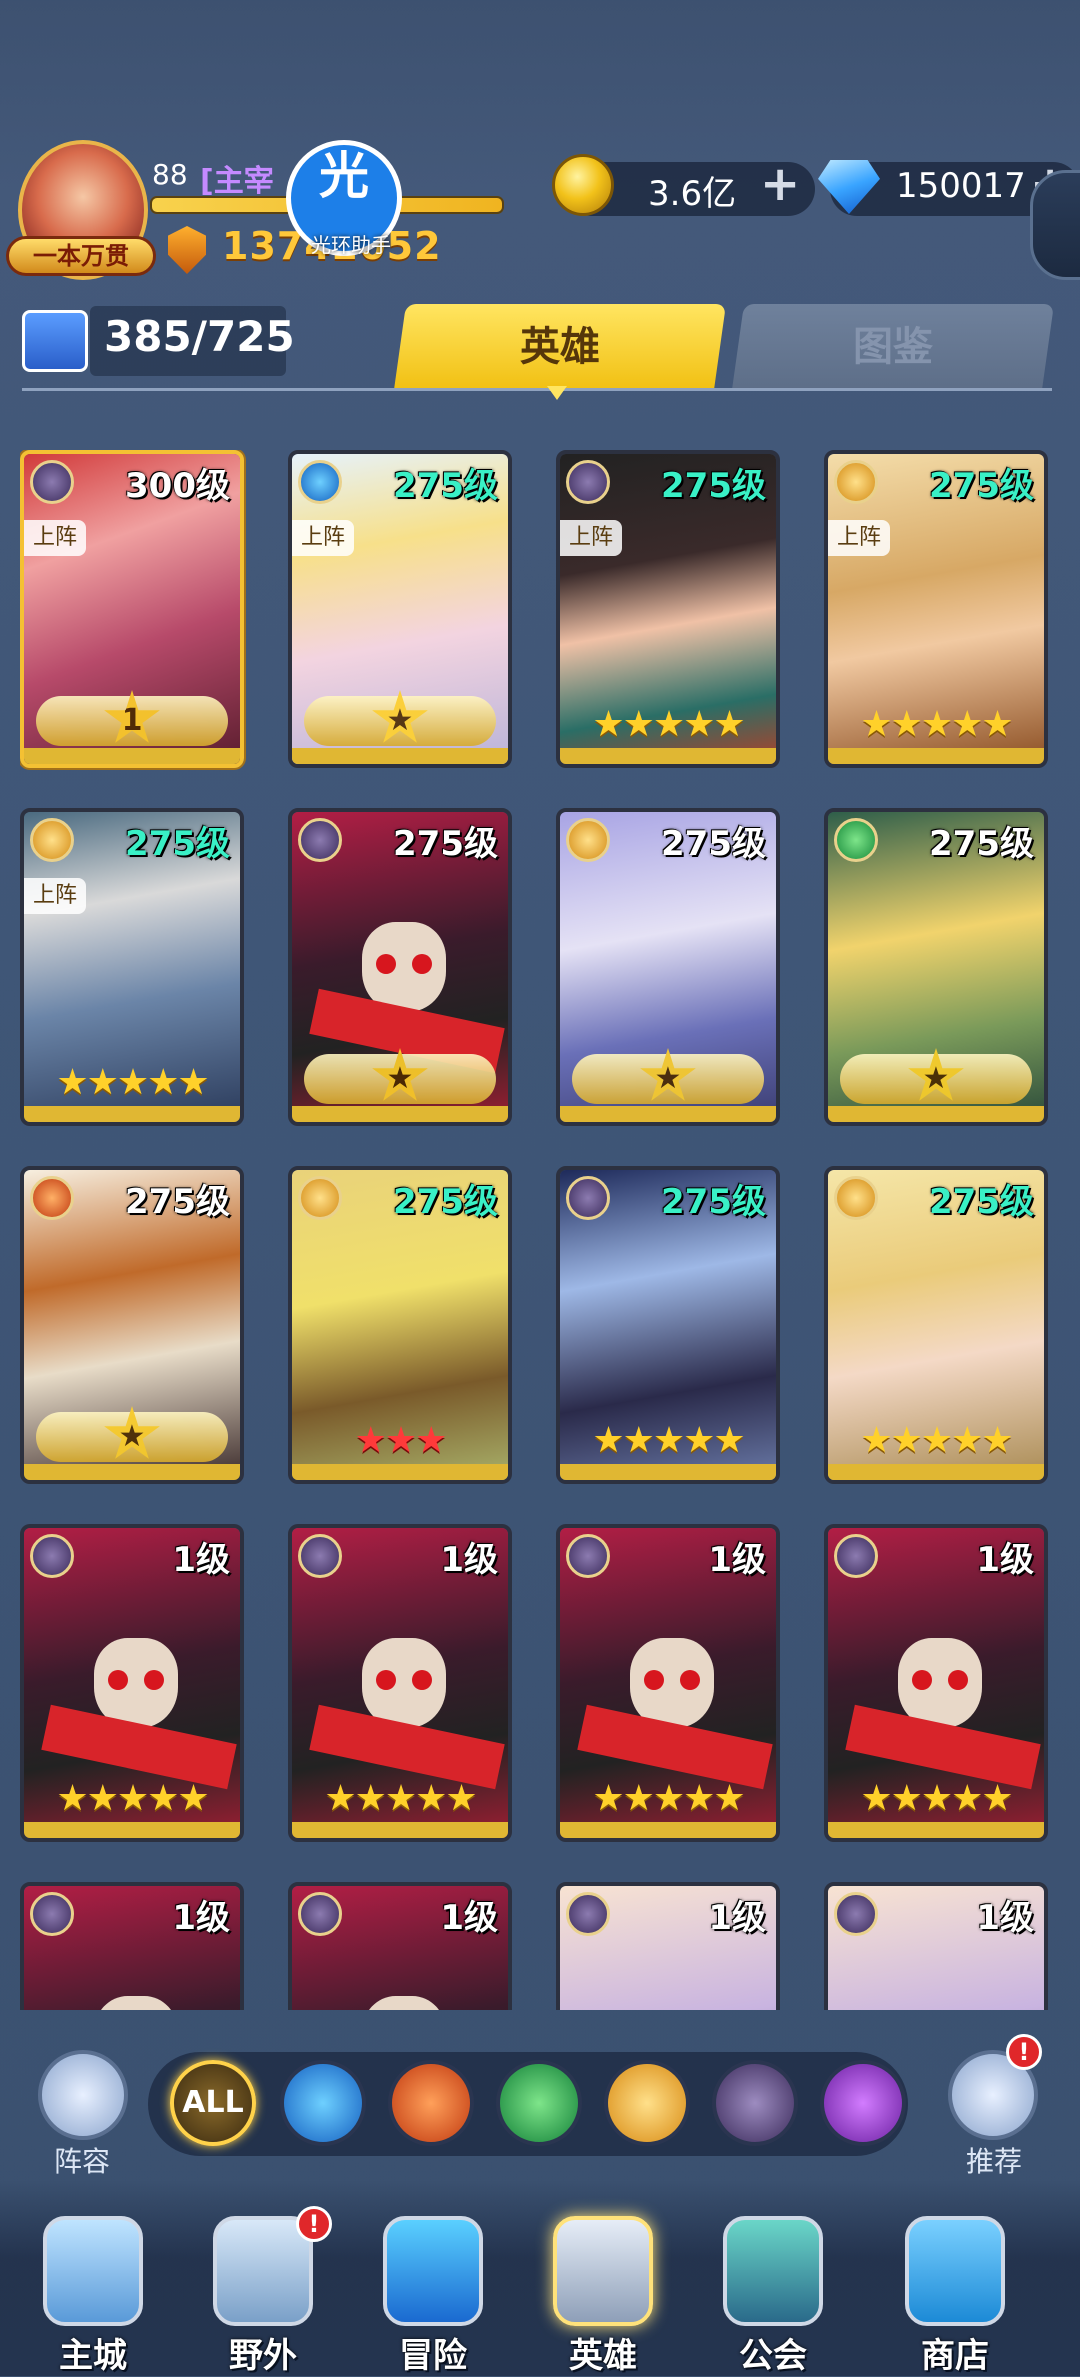 This screenshot has height=2377, width=1080. What do you see at coordinates (351, 245) in the screenshot?
I see `watermark-label: 光环助手` at bounding box center [351, 245].